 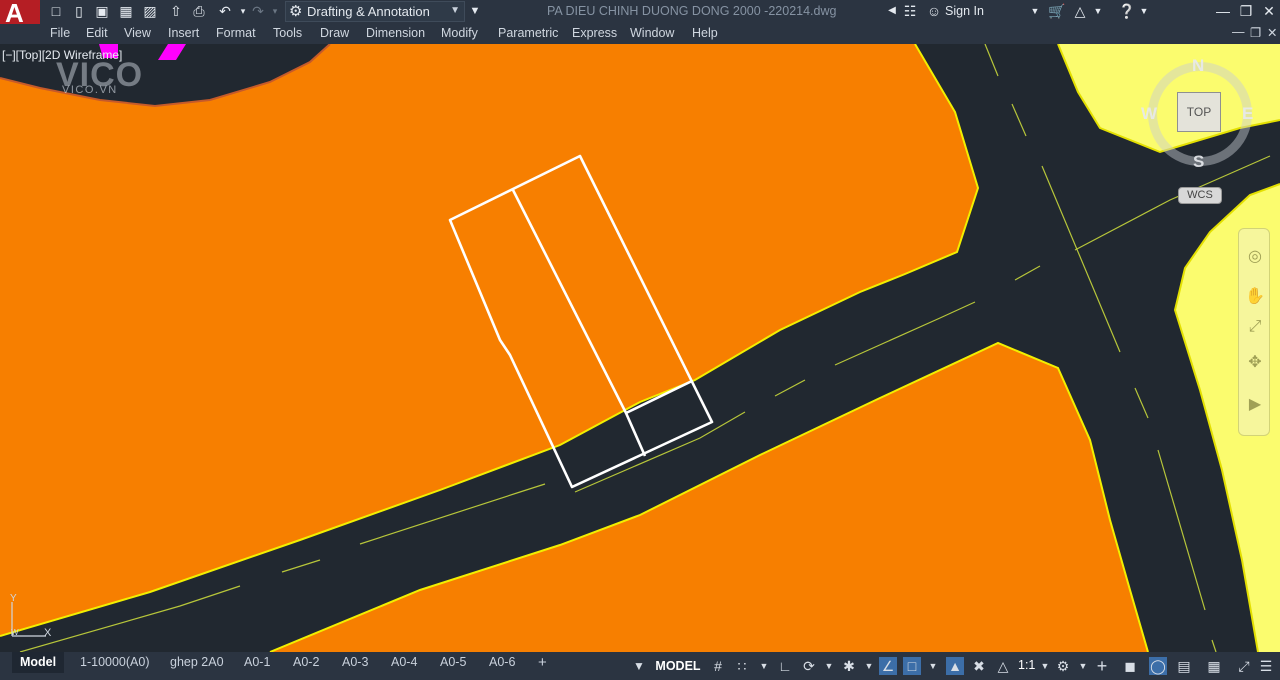 I want to click on isodraft-dropdown-icon: ▼, so click(x=869, y=666).